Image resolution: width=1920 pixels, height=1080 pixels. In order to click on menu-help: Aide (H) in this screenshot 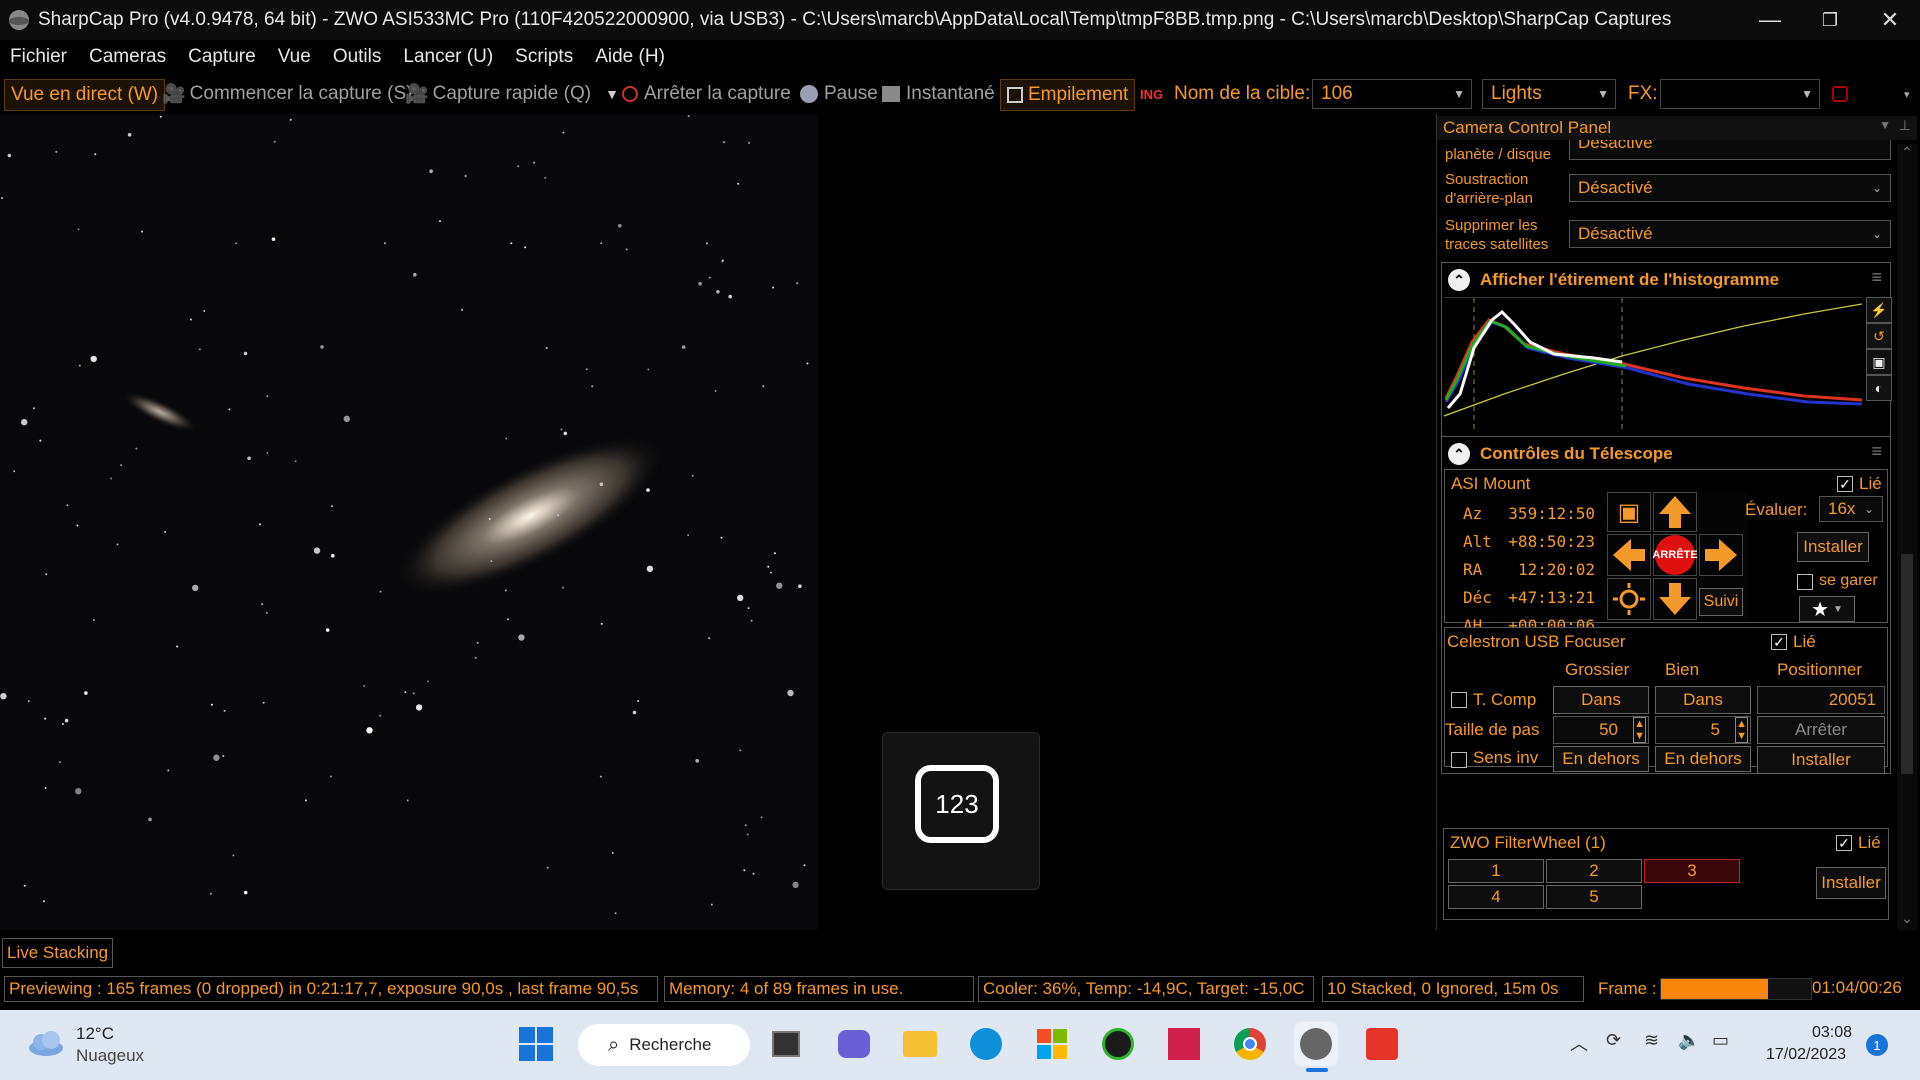, I will do `click(630, 57)`.